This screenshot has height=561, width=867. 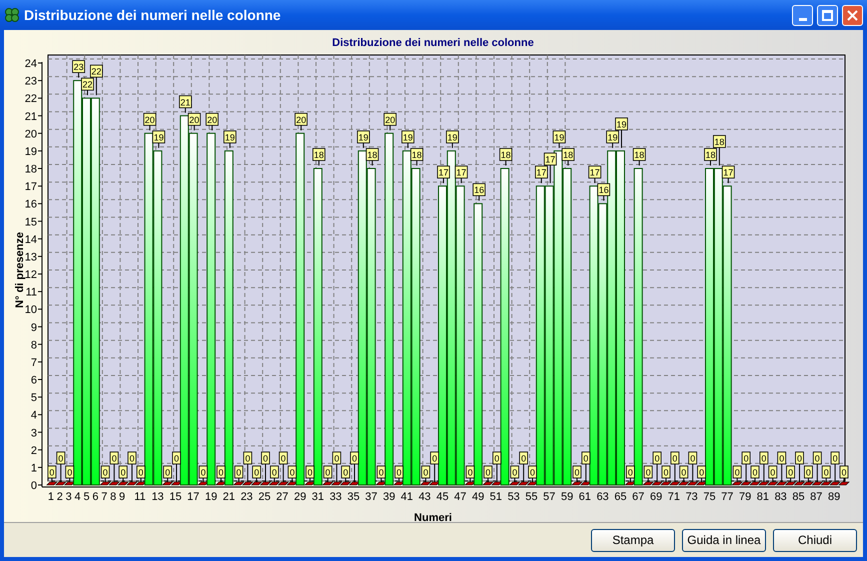 I want to click on x-tick-label: 29, so click(x=300, y=497).